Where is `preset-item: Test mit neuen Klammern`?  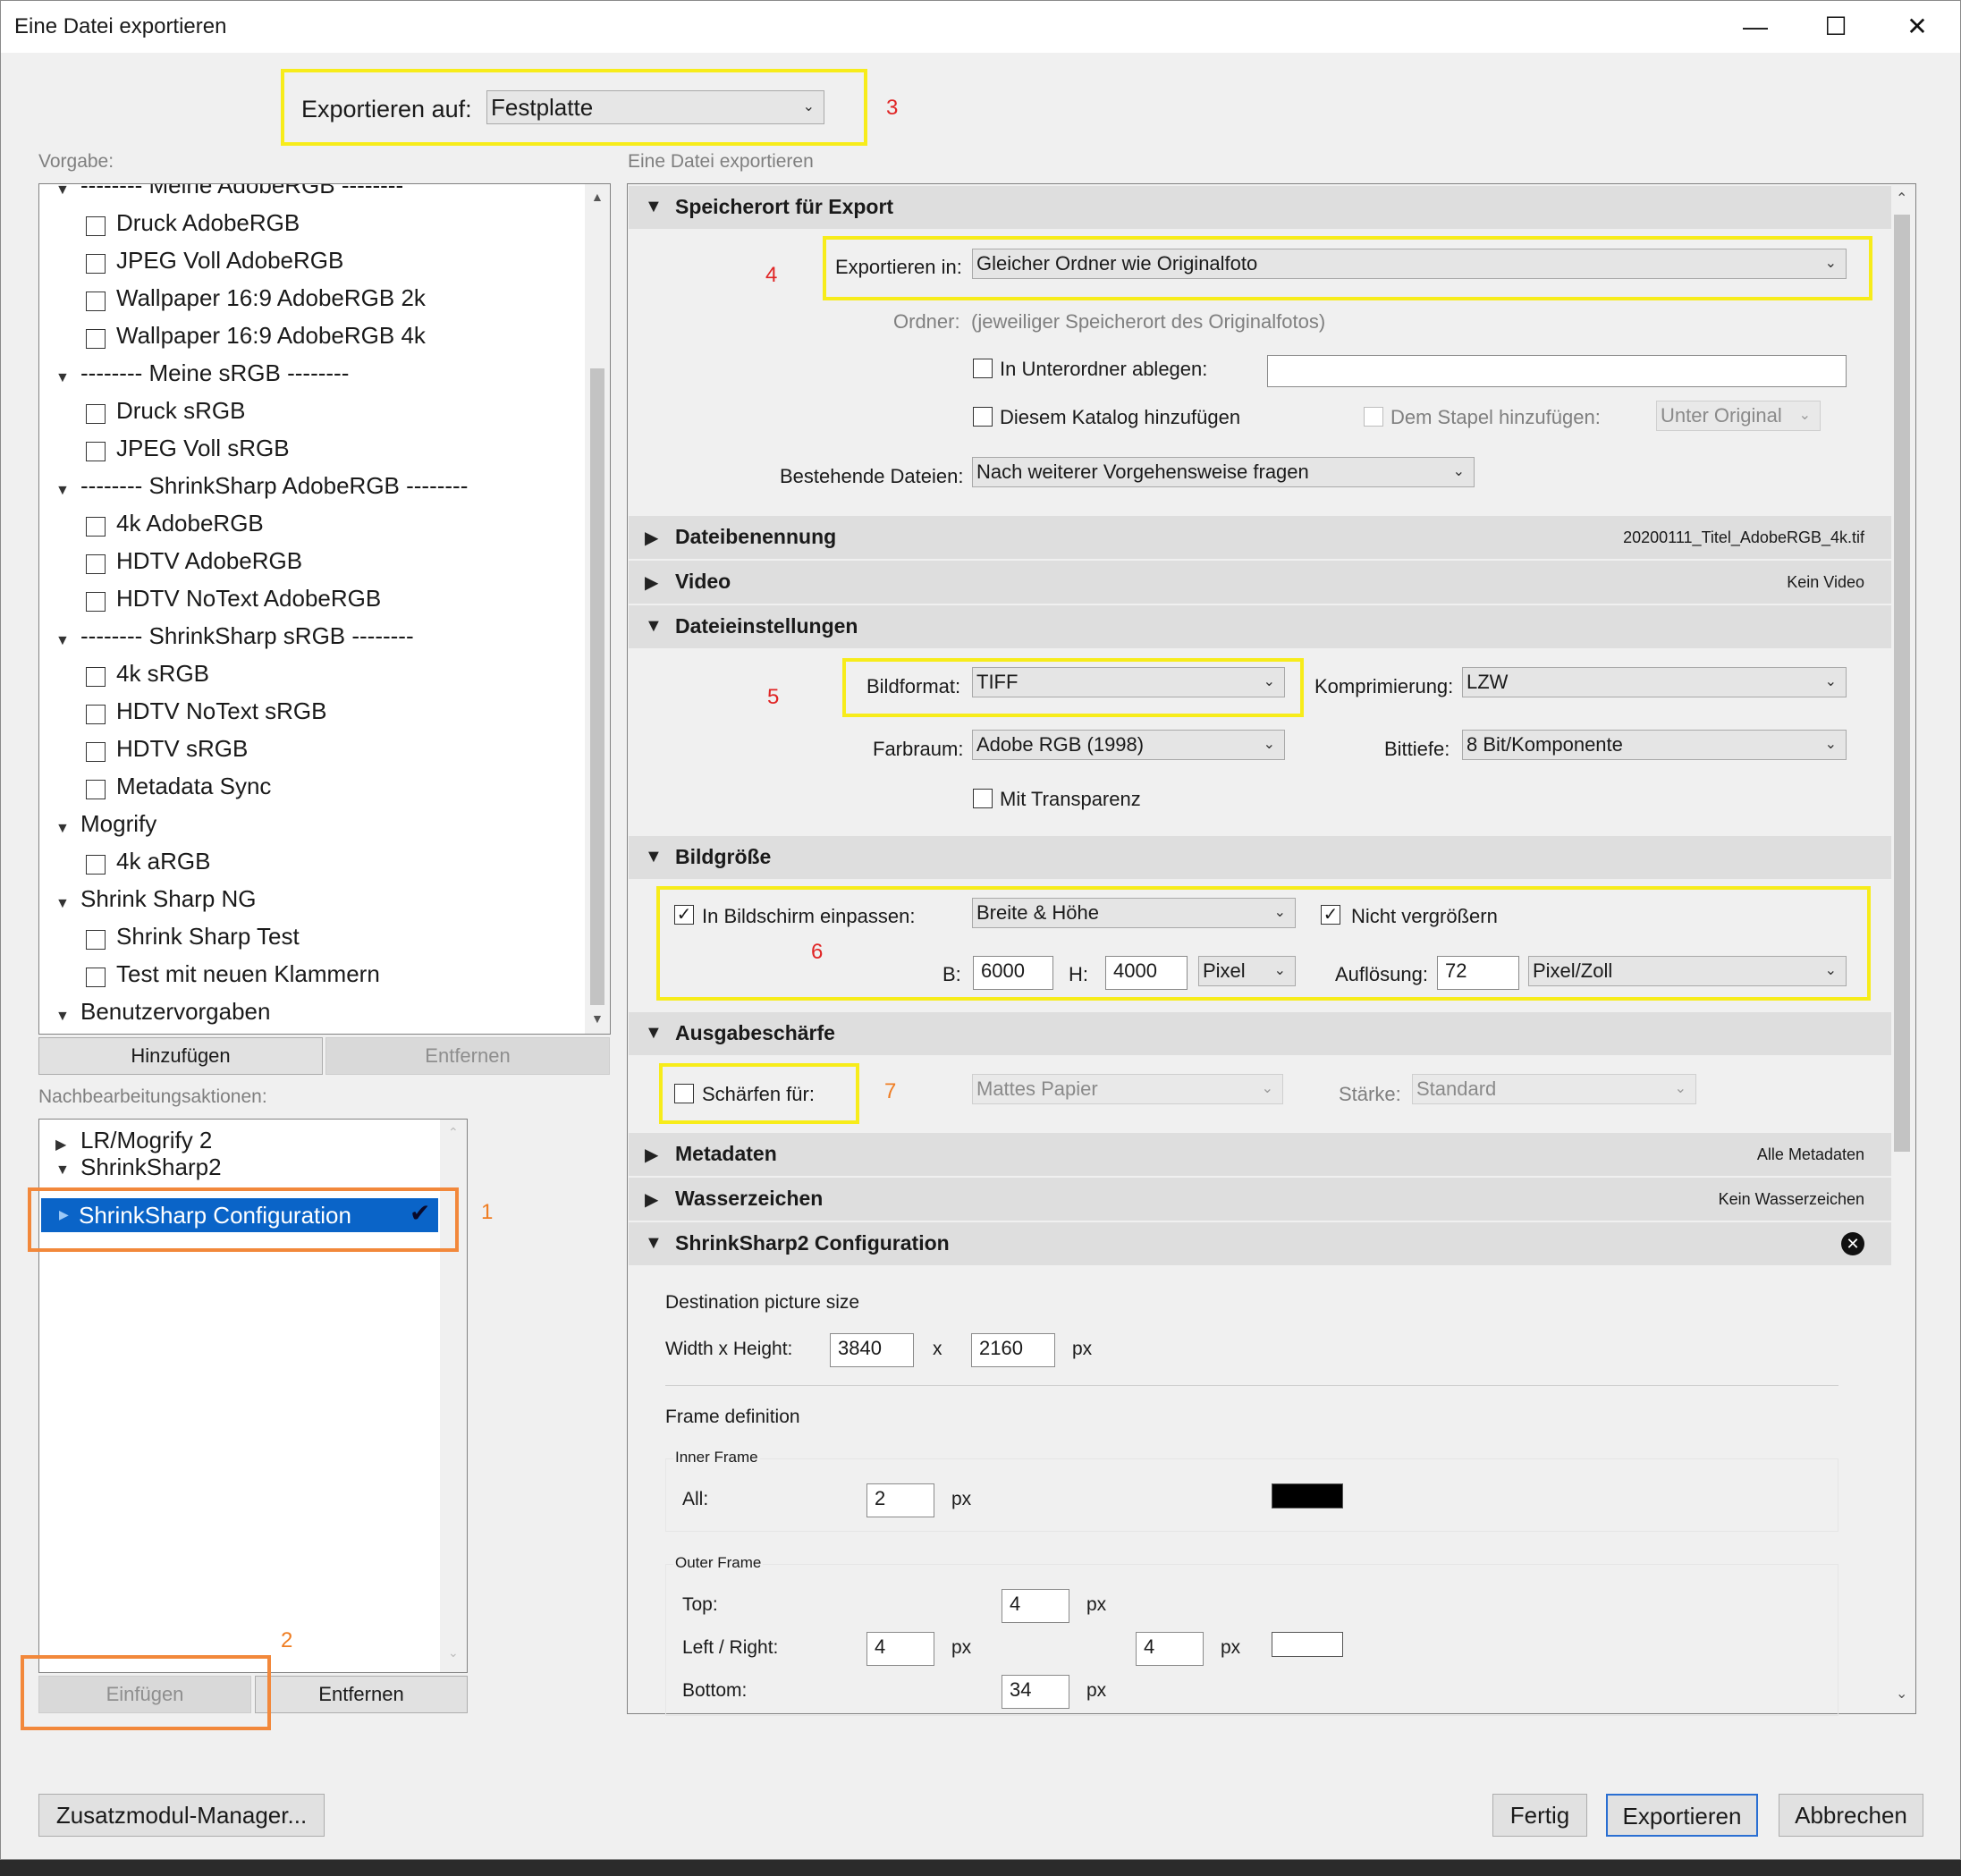
preset-item: Test mit neuen Klammern is located at coordinates (248, 974).